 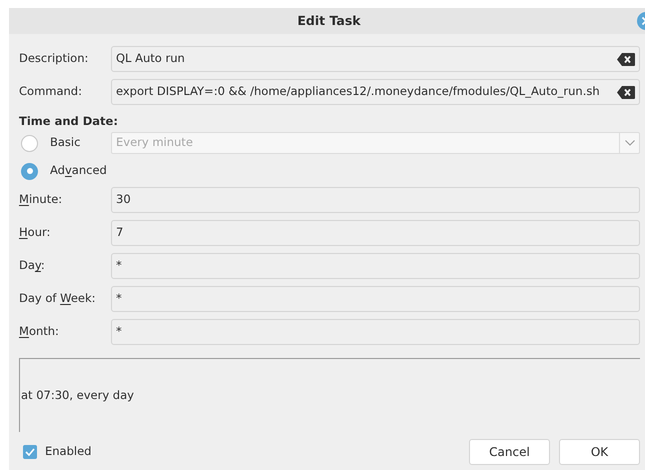 What do you see at coordinates (599, 452) in the screenshot?
I see `dialog-button: OK` at bounding box center [599, 452].